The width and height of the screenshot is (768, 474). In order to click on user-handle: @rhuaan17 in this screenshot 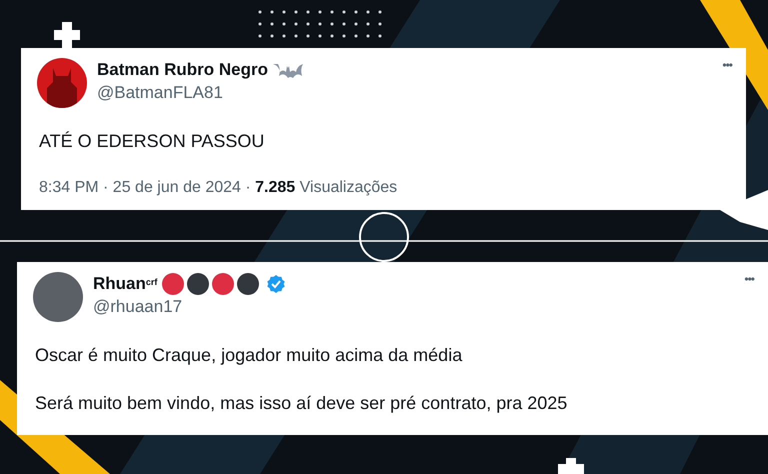, I will do `click(413, 307)`.